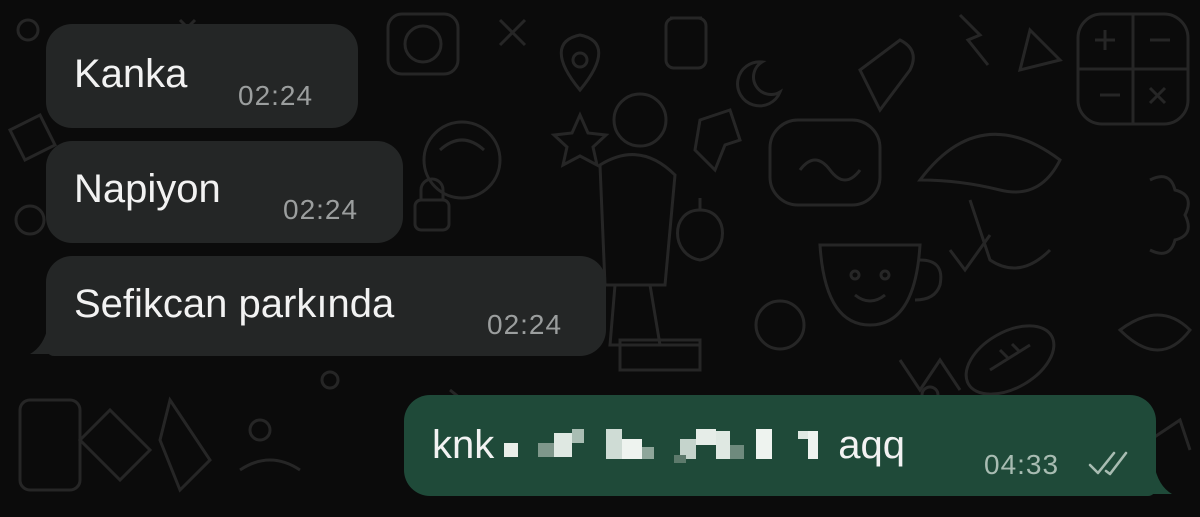  I want to click on incoming-message-bubble: Sefikcan parkında 02:24, so click(326, 306).